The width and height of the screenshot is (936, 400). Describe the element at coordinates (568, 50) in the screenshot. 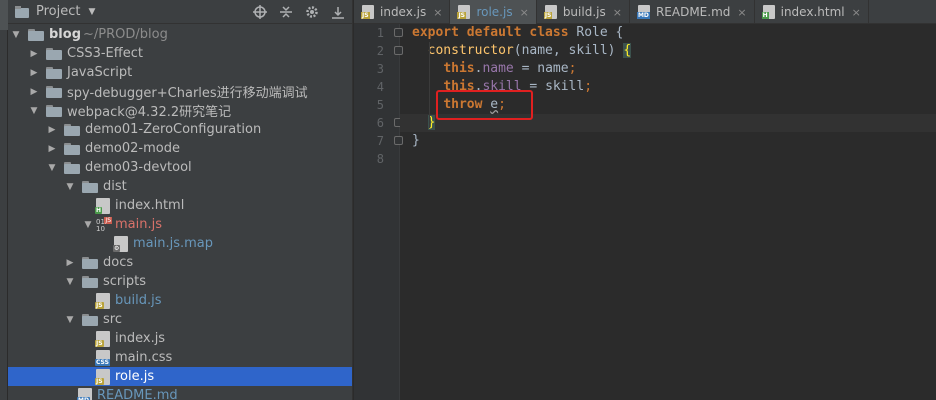

I see `code-token: (name, skill)` at that location.